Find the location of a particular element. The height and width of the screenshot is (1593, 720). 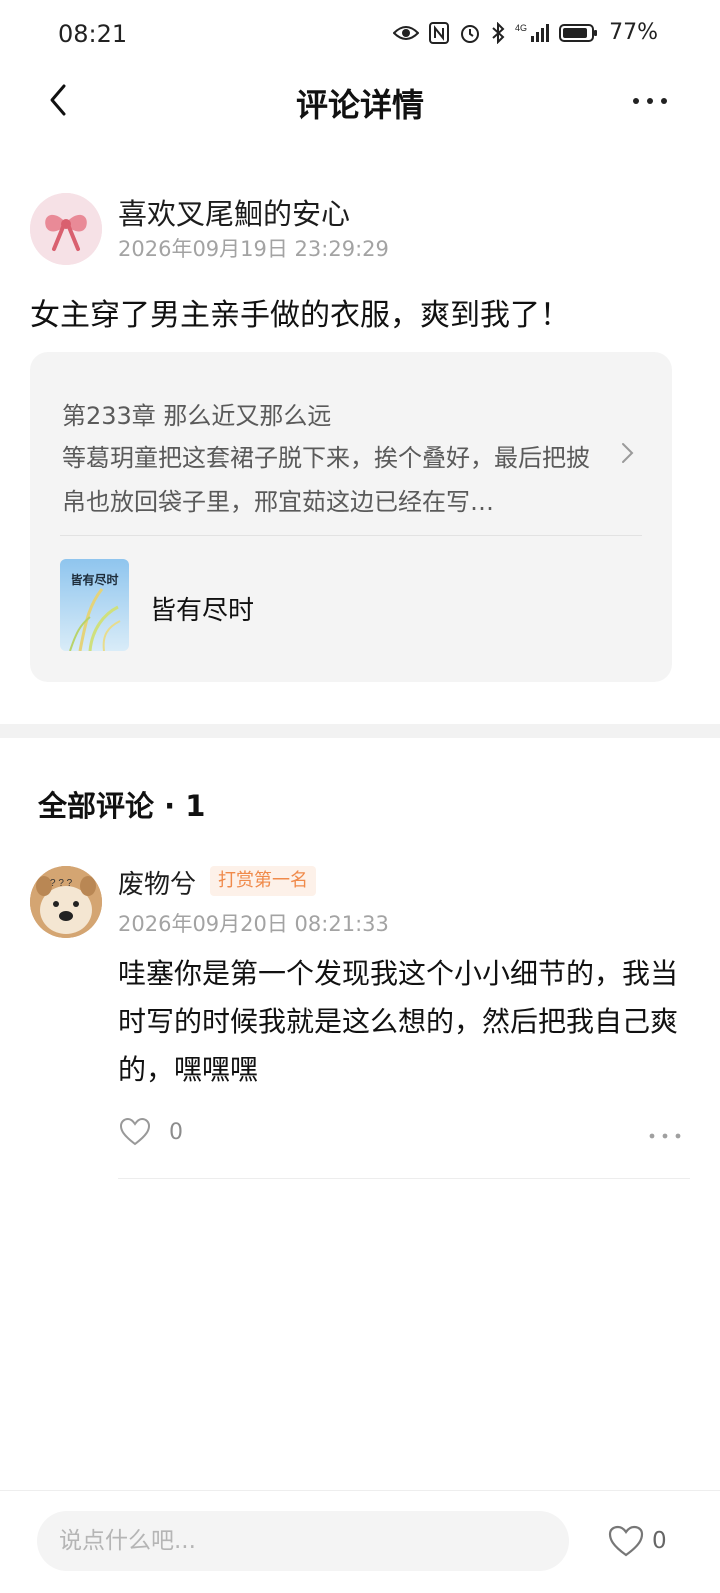

bow-avatar-icon is located at coordinates (66, 229).